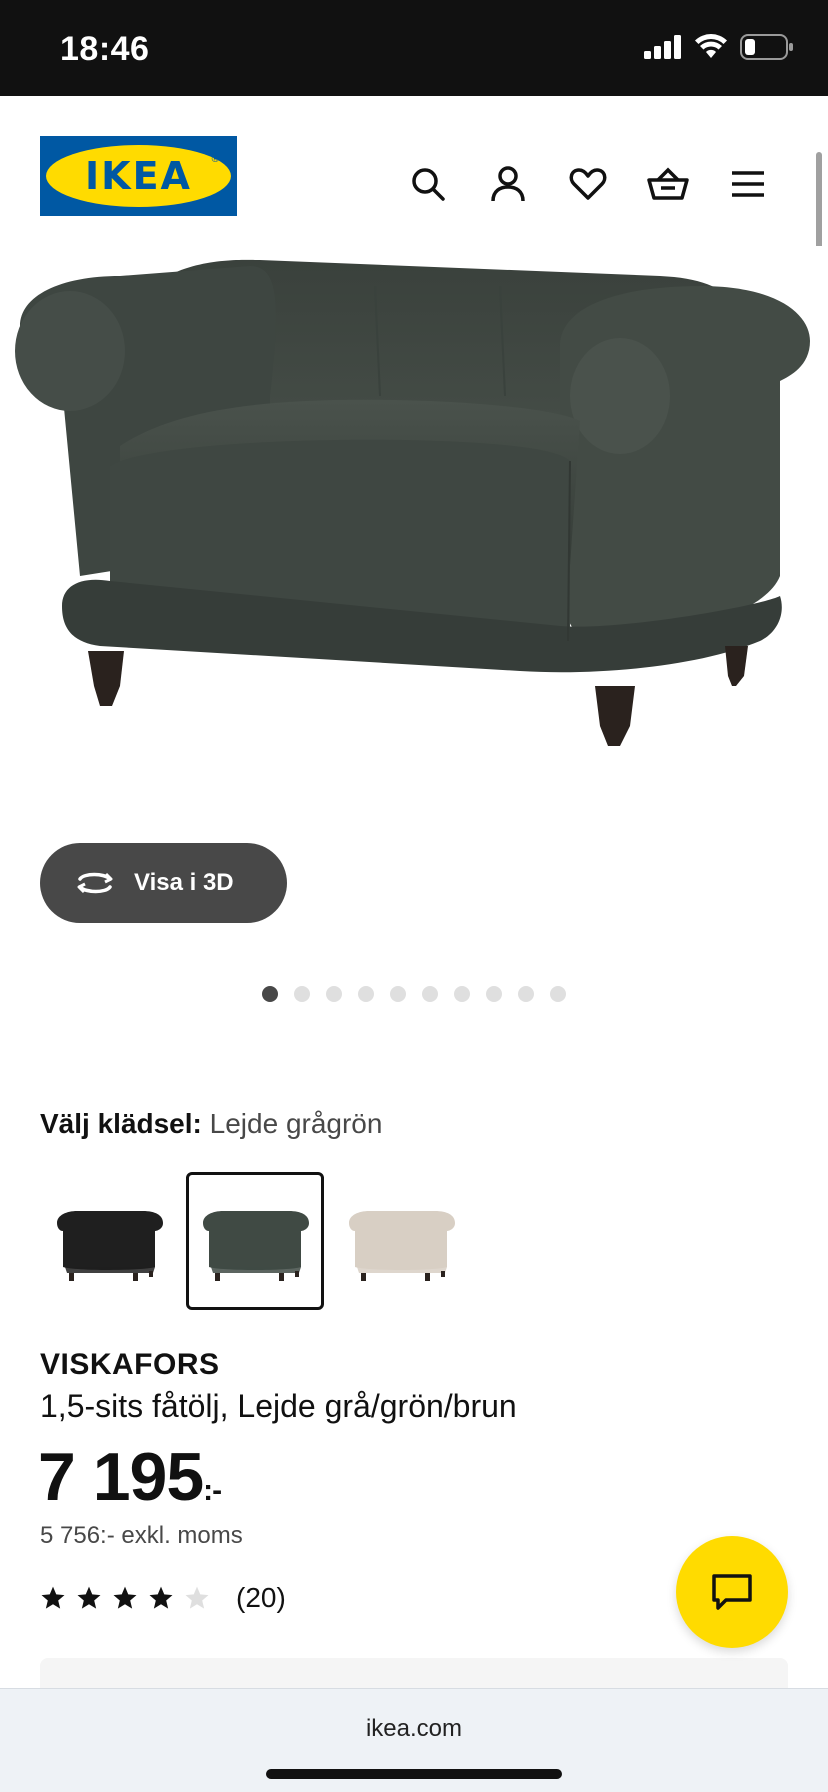 The height and width of the screenshot is (1792, 828). I want to click on status-bar: 18:46, so click(414, 48).